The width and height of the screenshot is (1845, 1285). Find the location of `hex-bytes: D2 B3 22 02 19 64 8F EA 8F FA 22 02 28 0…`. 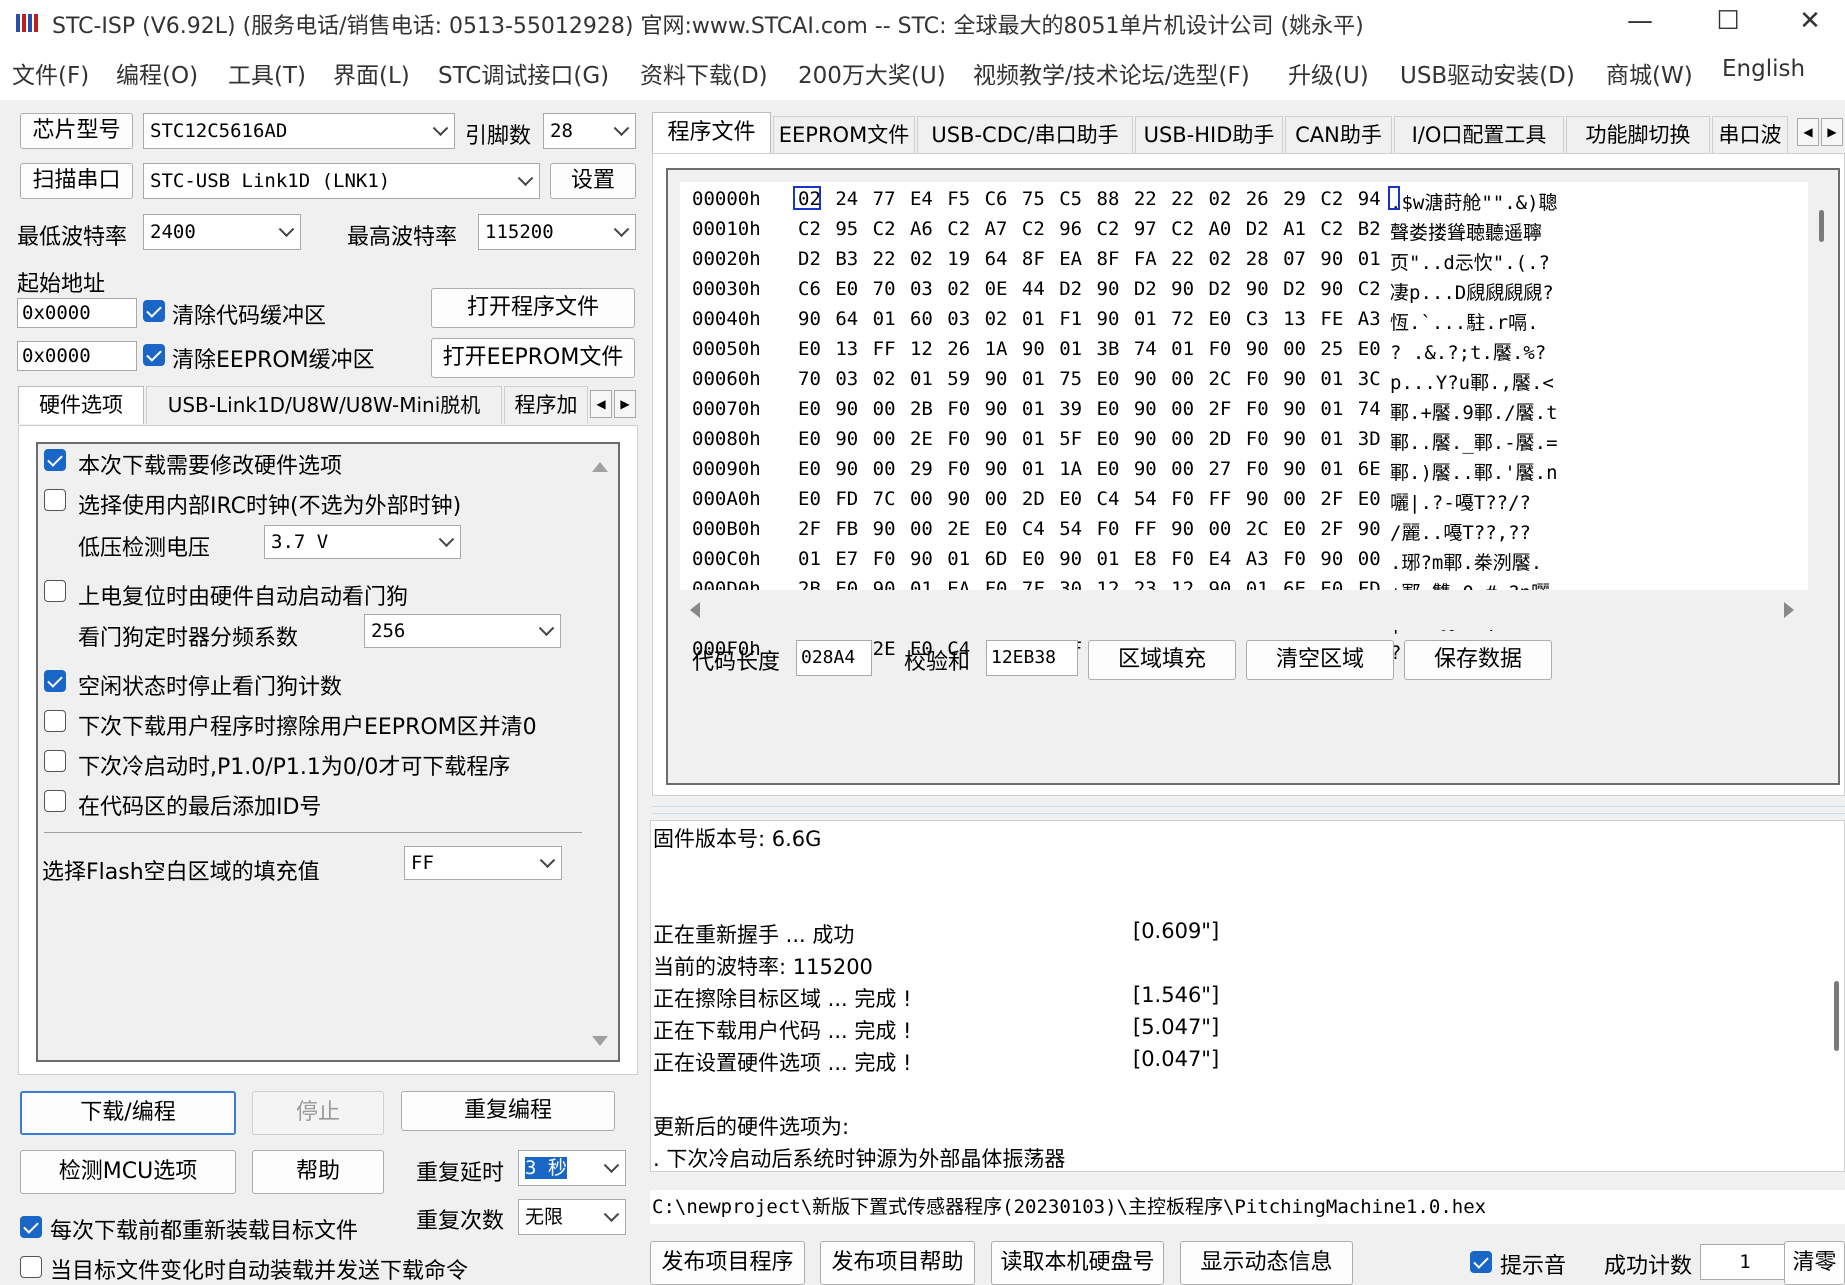

hex-bytes: D2 B3 22 02 19 64 8F EA 8F FA 22 02 28 0… is located at coordinates (1089, 259).